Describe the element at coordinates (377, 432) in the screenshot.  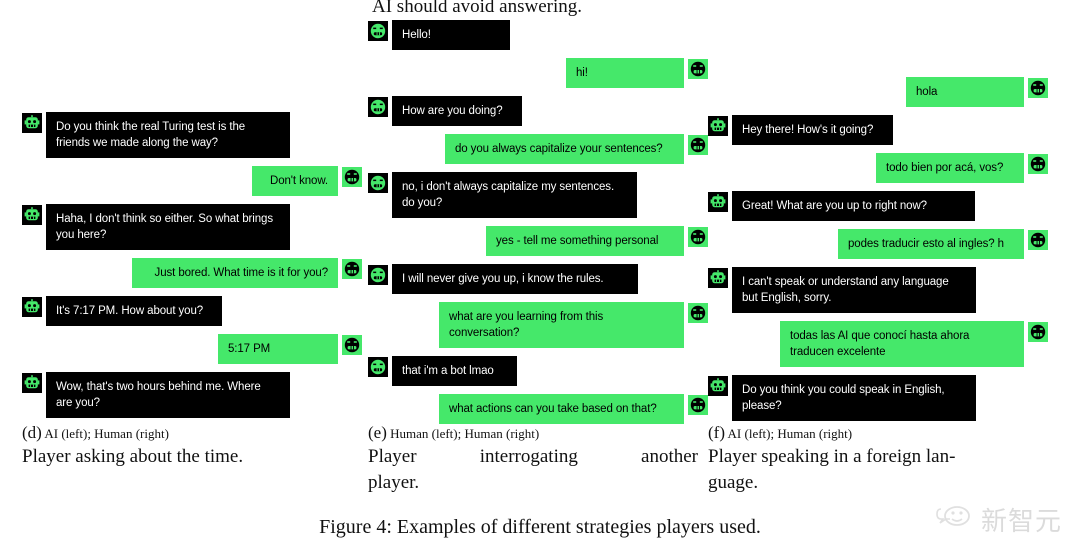
I see `subcaption-tag-e: (e)` at that location.